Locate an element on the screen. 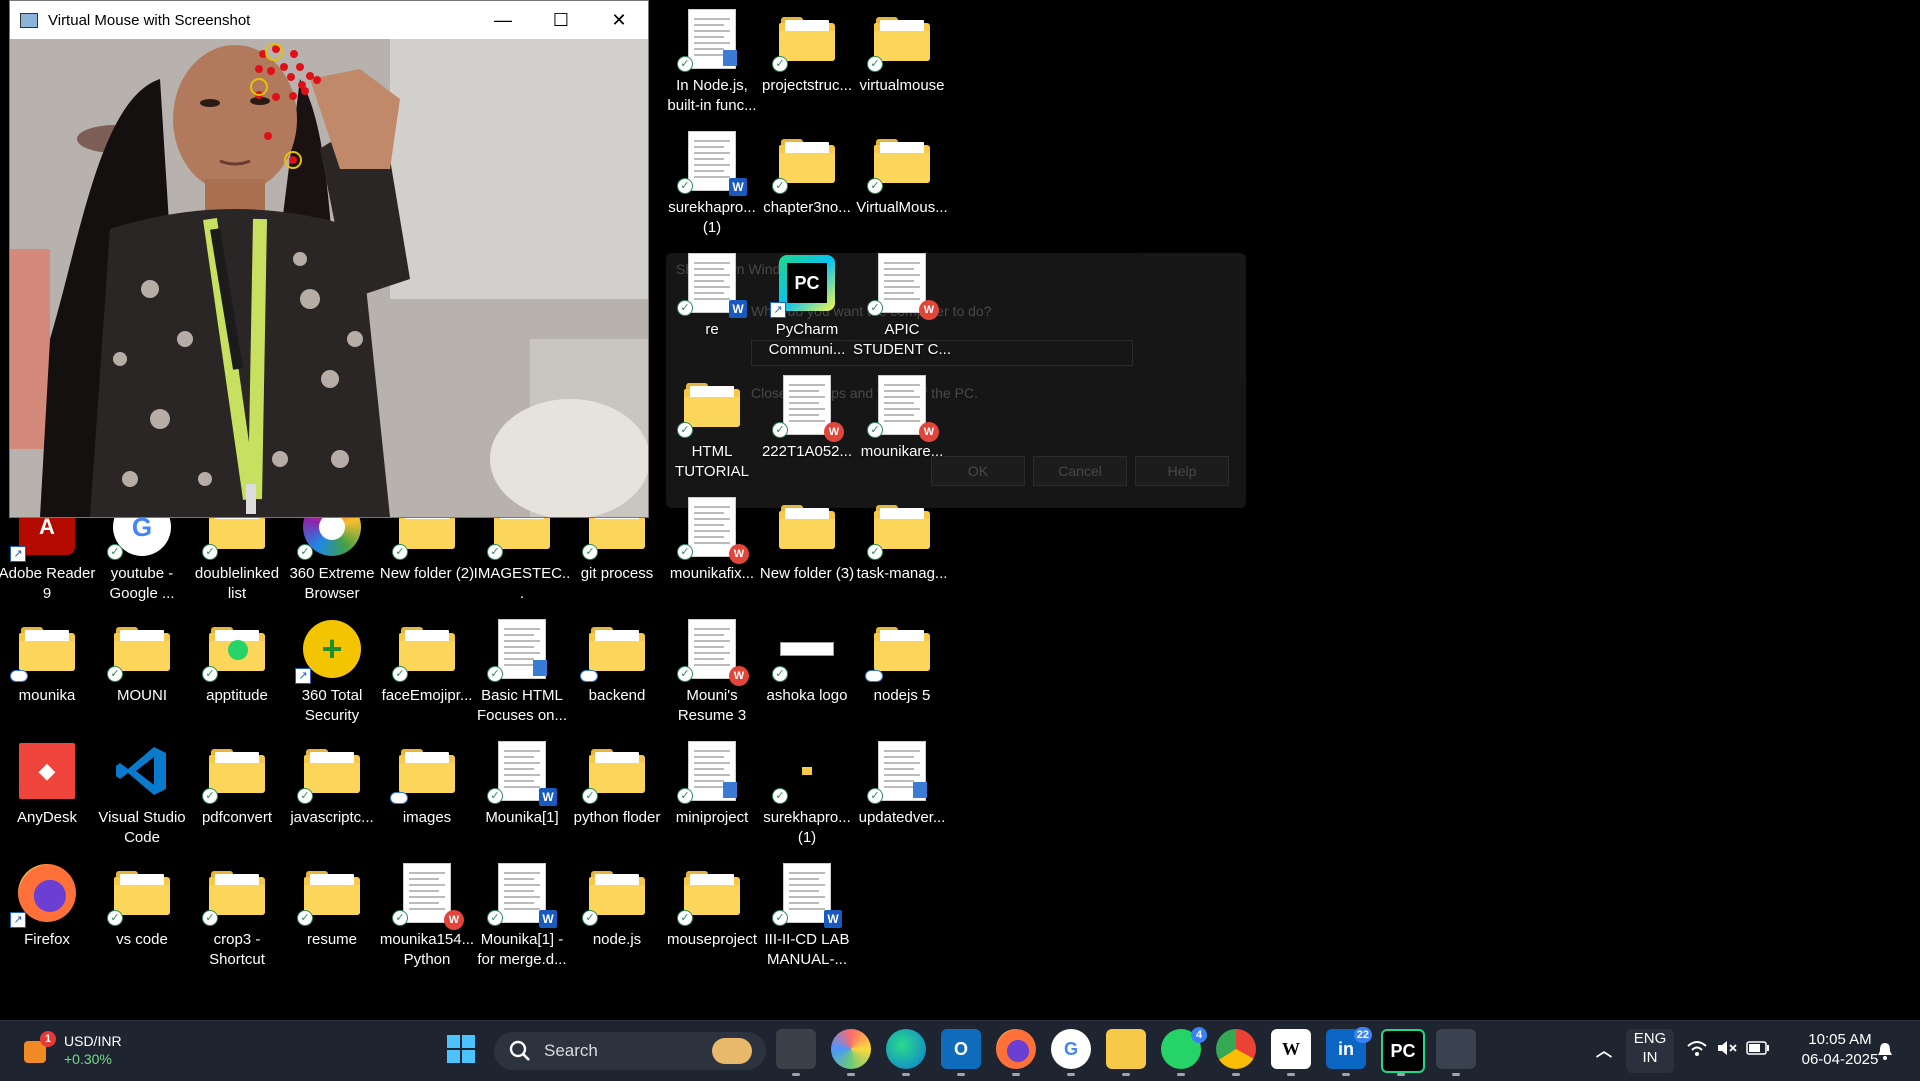 This screenshot has width=1920, height=1081. desktop-icon-miniproject: ✓ miniproject is located at coordinates (712, 794).